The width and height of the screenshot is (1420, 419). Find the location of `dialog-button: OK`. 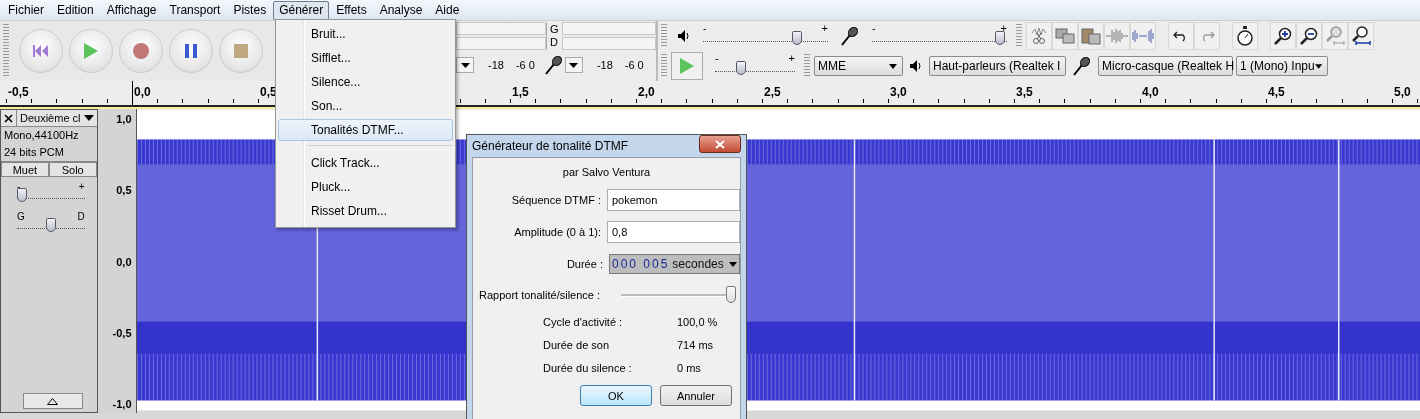

dialog-button: OK is located at coordinates (616, 395).